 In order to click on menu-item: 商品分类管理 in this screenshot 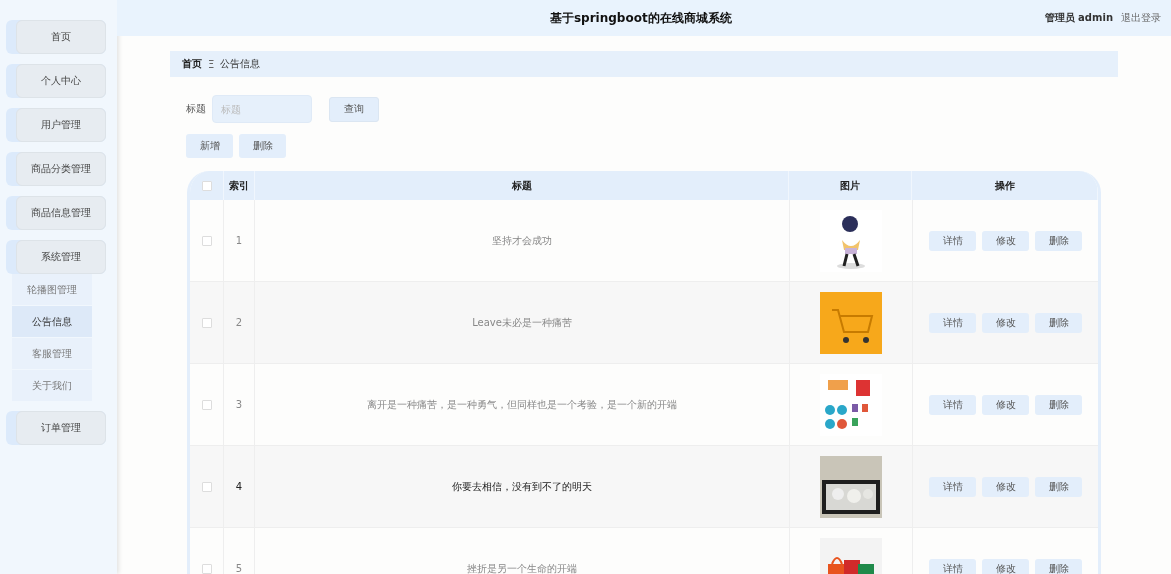, I will do `click(61, 169)`.